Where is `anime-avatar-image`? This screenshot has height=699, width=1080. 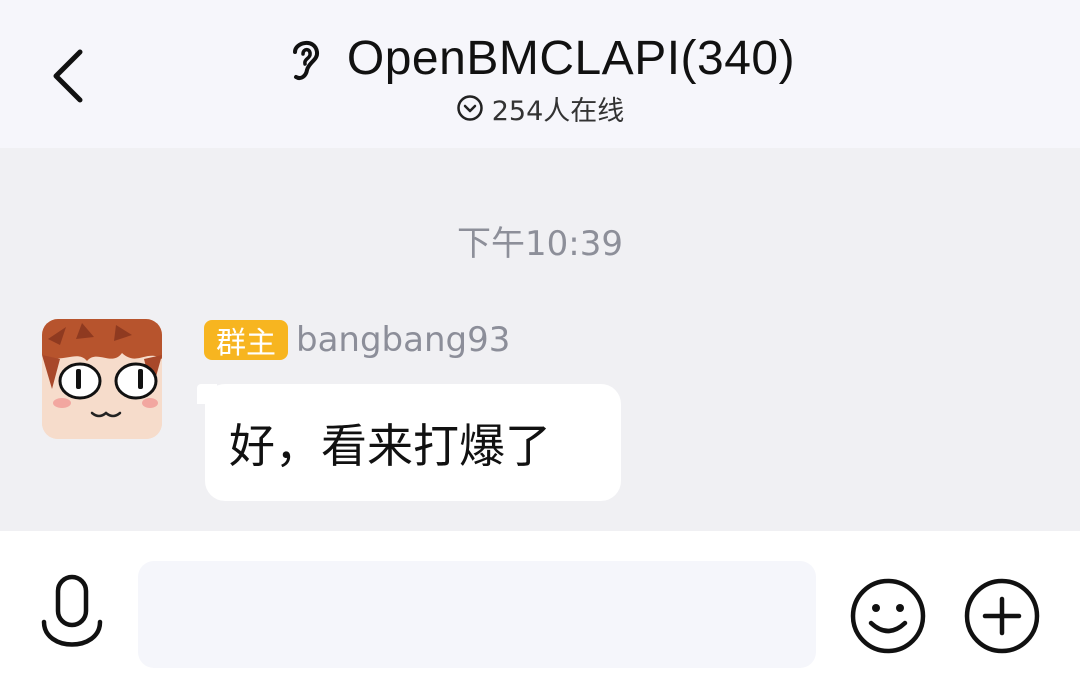 anime-avatar-image is located at coordinates (102, 379).